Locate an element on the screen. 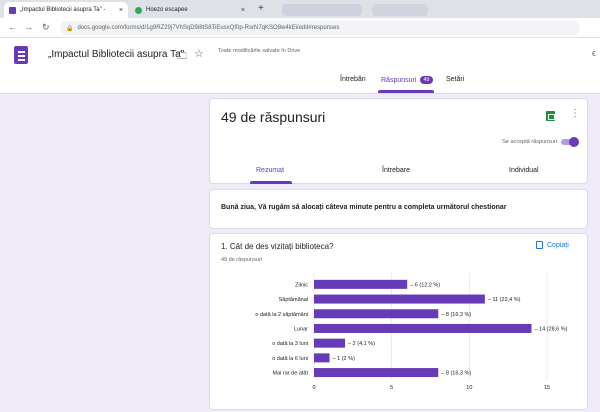 The height and width of the screenshot is (412, 600). star-icon: ☆ is located at coordinates (199, 53).